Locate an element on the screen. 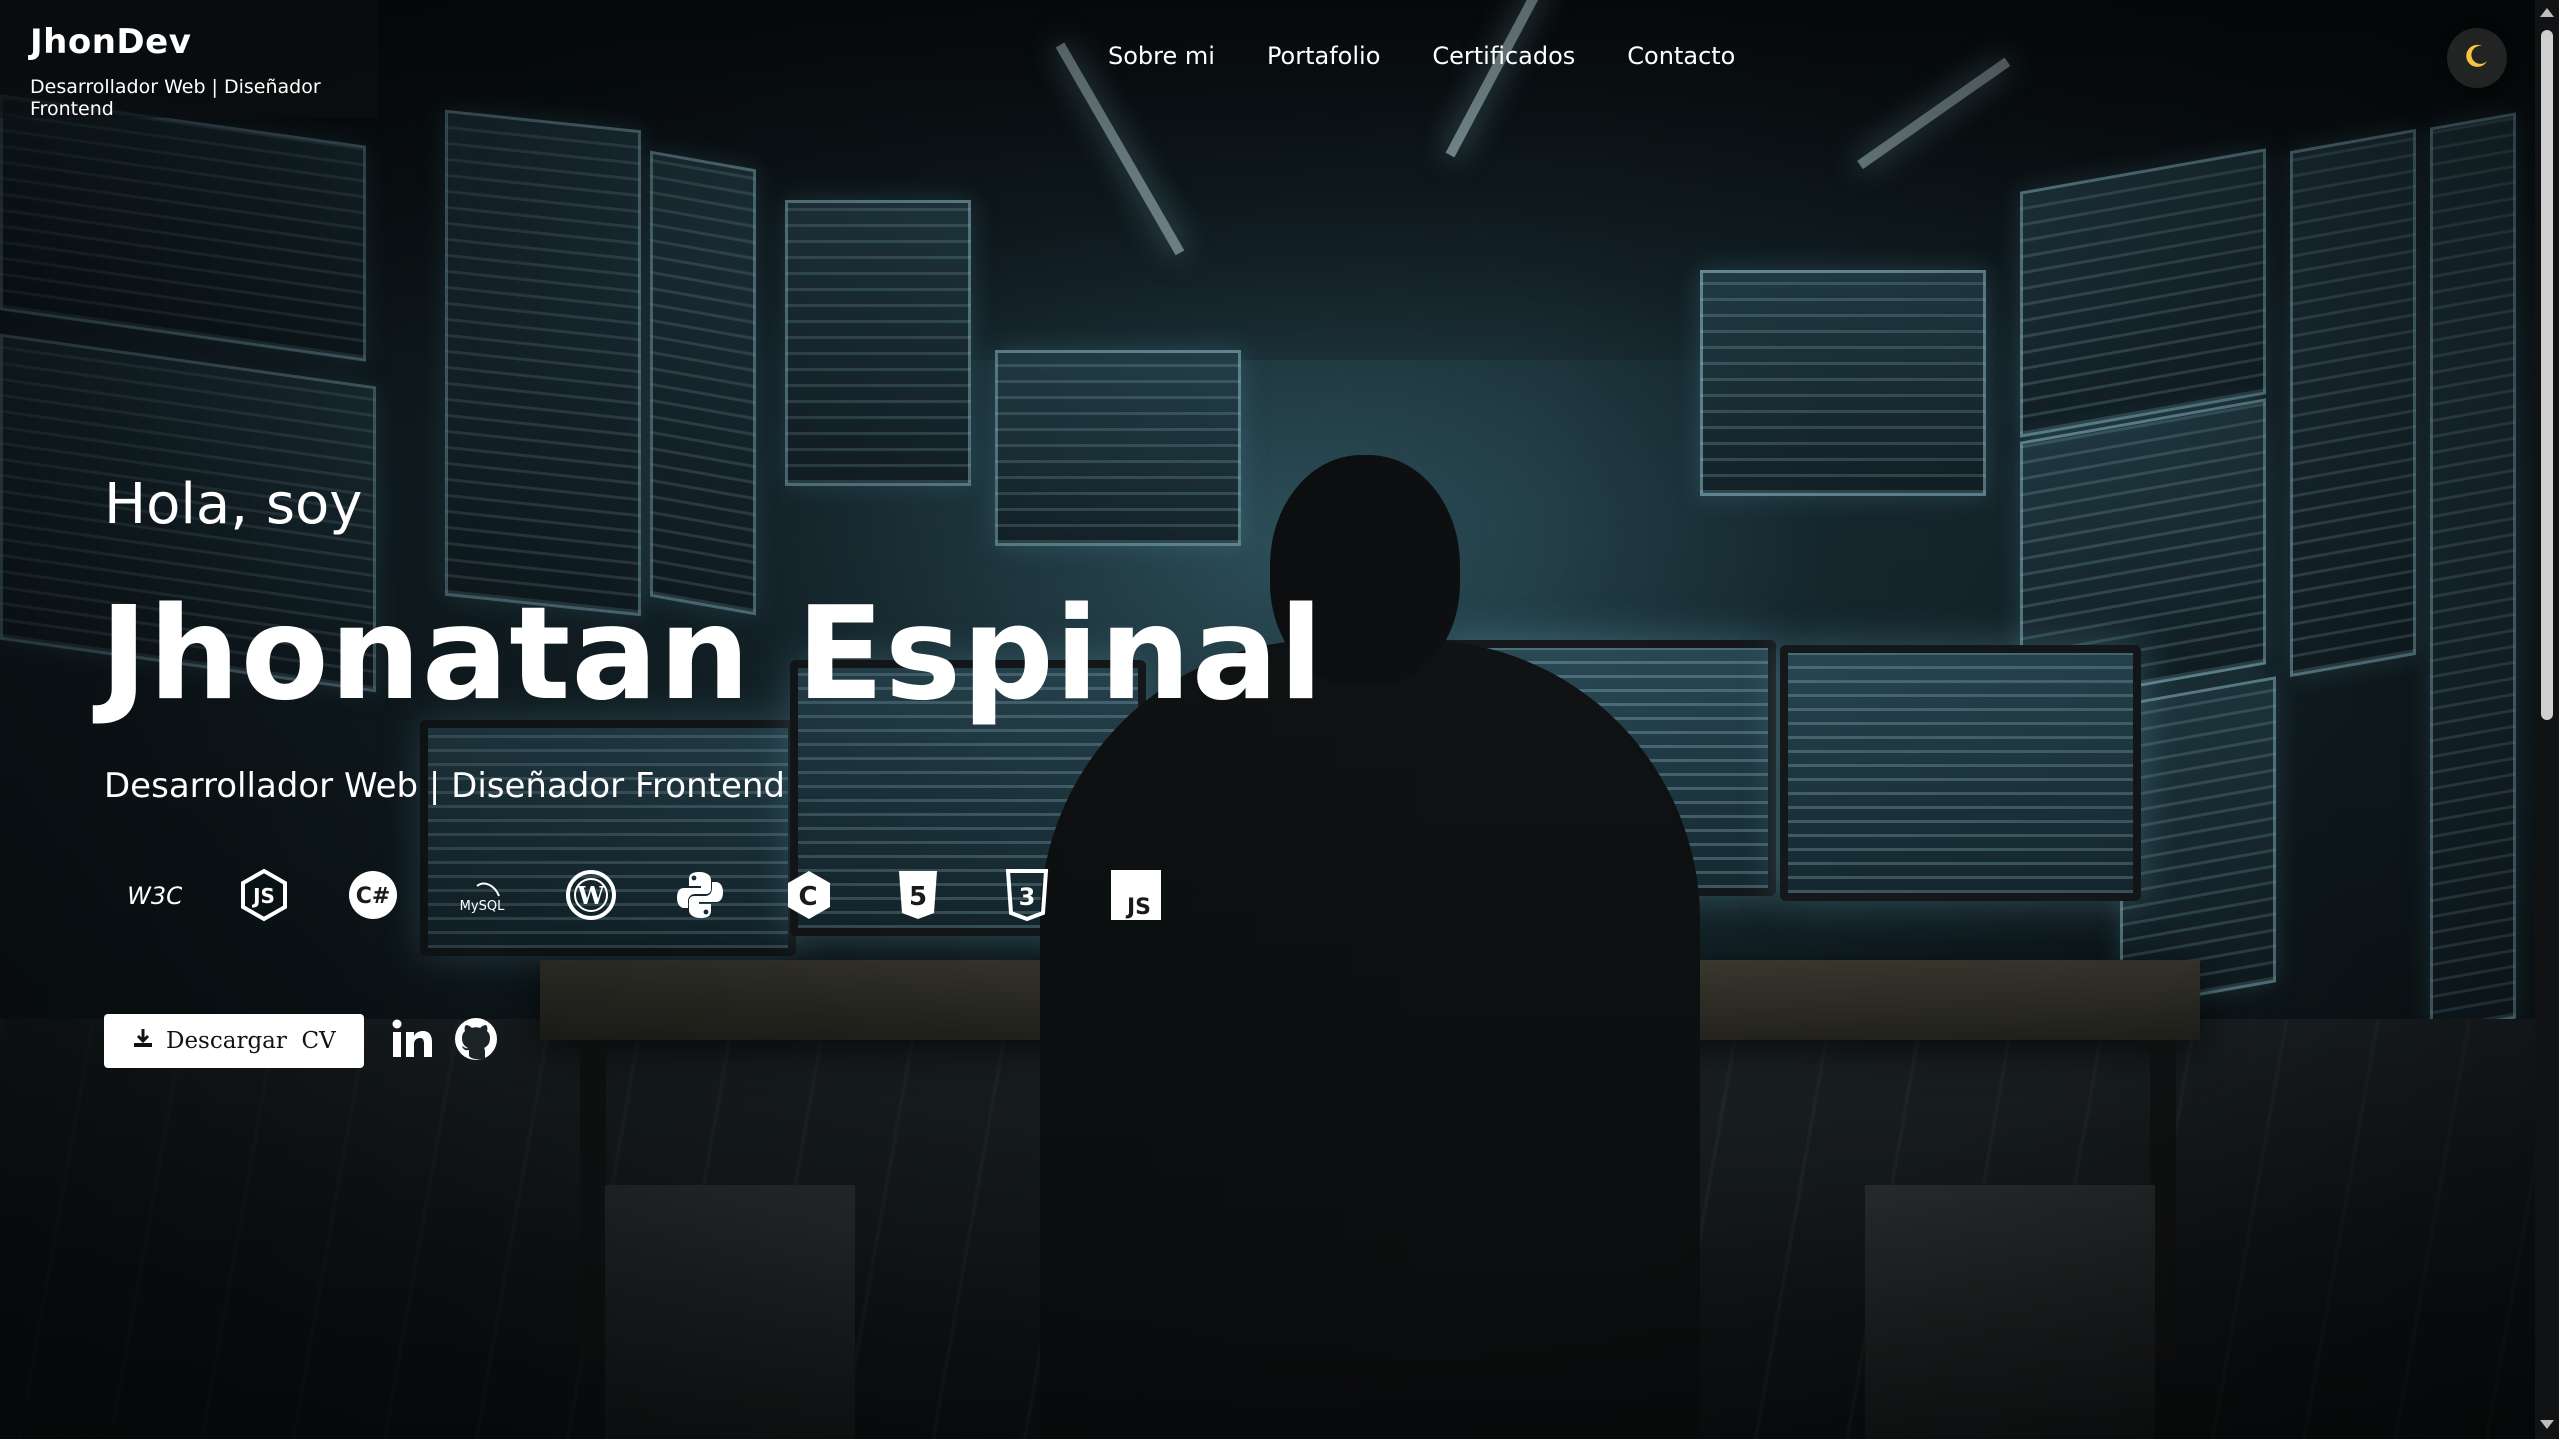  w3c-icon: W3C is located at coordinates (155, 895).